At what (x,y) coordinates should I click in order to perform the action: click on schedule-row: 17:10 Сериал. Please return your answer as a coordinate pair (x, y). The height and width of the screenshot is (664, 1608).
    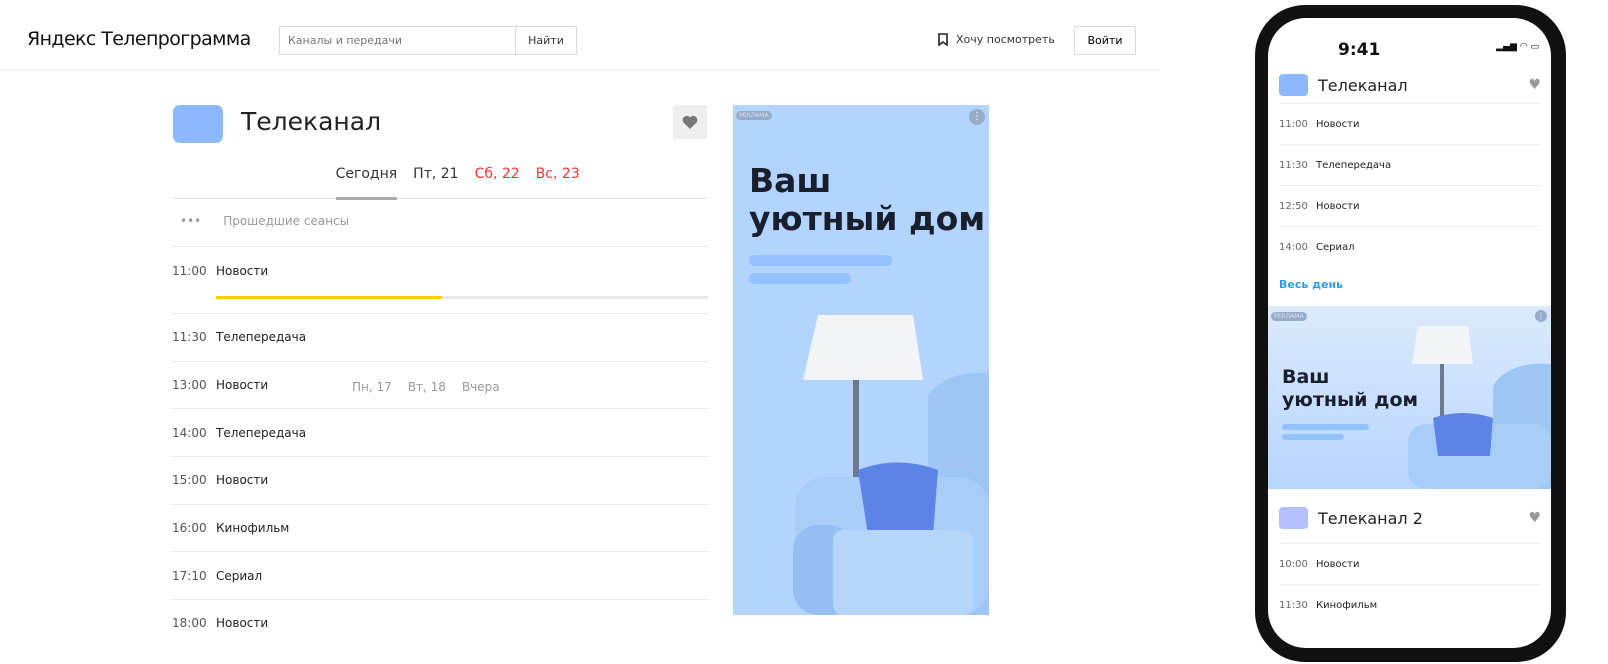
    Looking at the image, I should click on (440, 575).